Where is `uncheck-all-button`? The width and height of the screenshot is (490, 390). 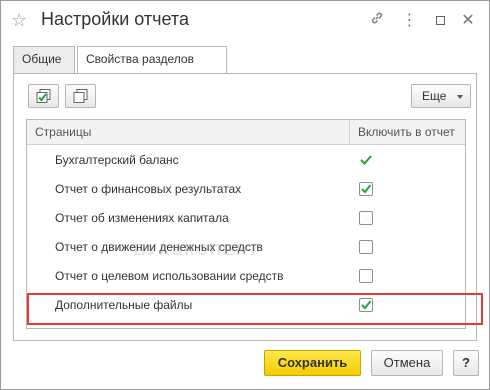
uncheck-all-button is located at coordinates (80, 96).